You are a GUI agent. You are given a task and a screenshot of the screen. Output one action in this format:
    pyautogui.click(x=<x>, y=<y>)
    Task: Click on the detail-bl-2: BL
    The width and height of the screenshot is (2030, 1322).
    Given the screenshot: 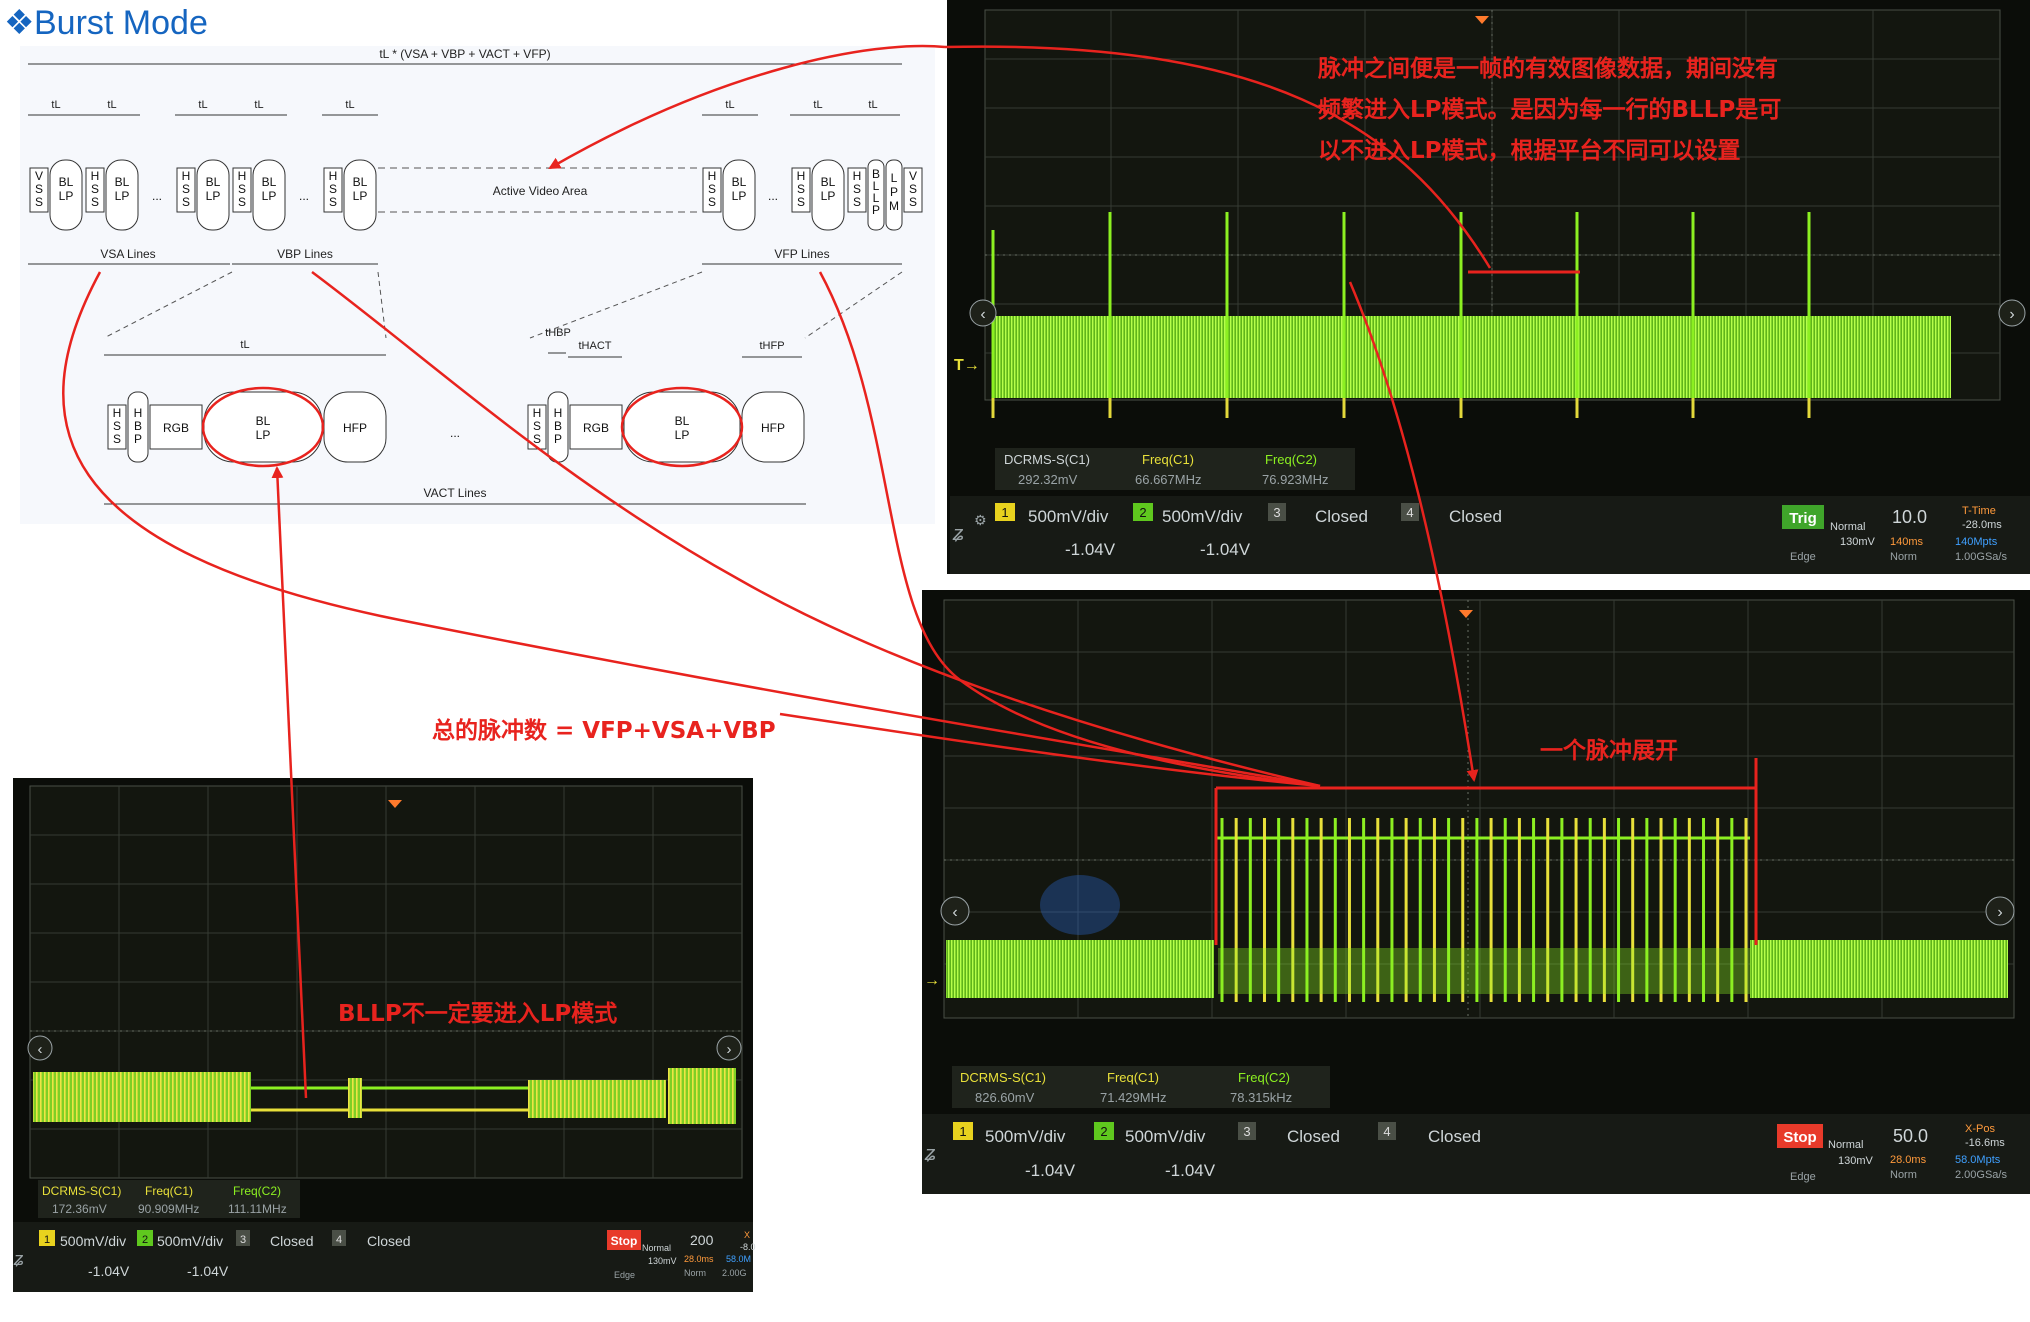 What is the action you would take?
    pyautogui.click(x=682, y=421)
    